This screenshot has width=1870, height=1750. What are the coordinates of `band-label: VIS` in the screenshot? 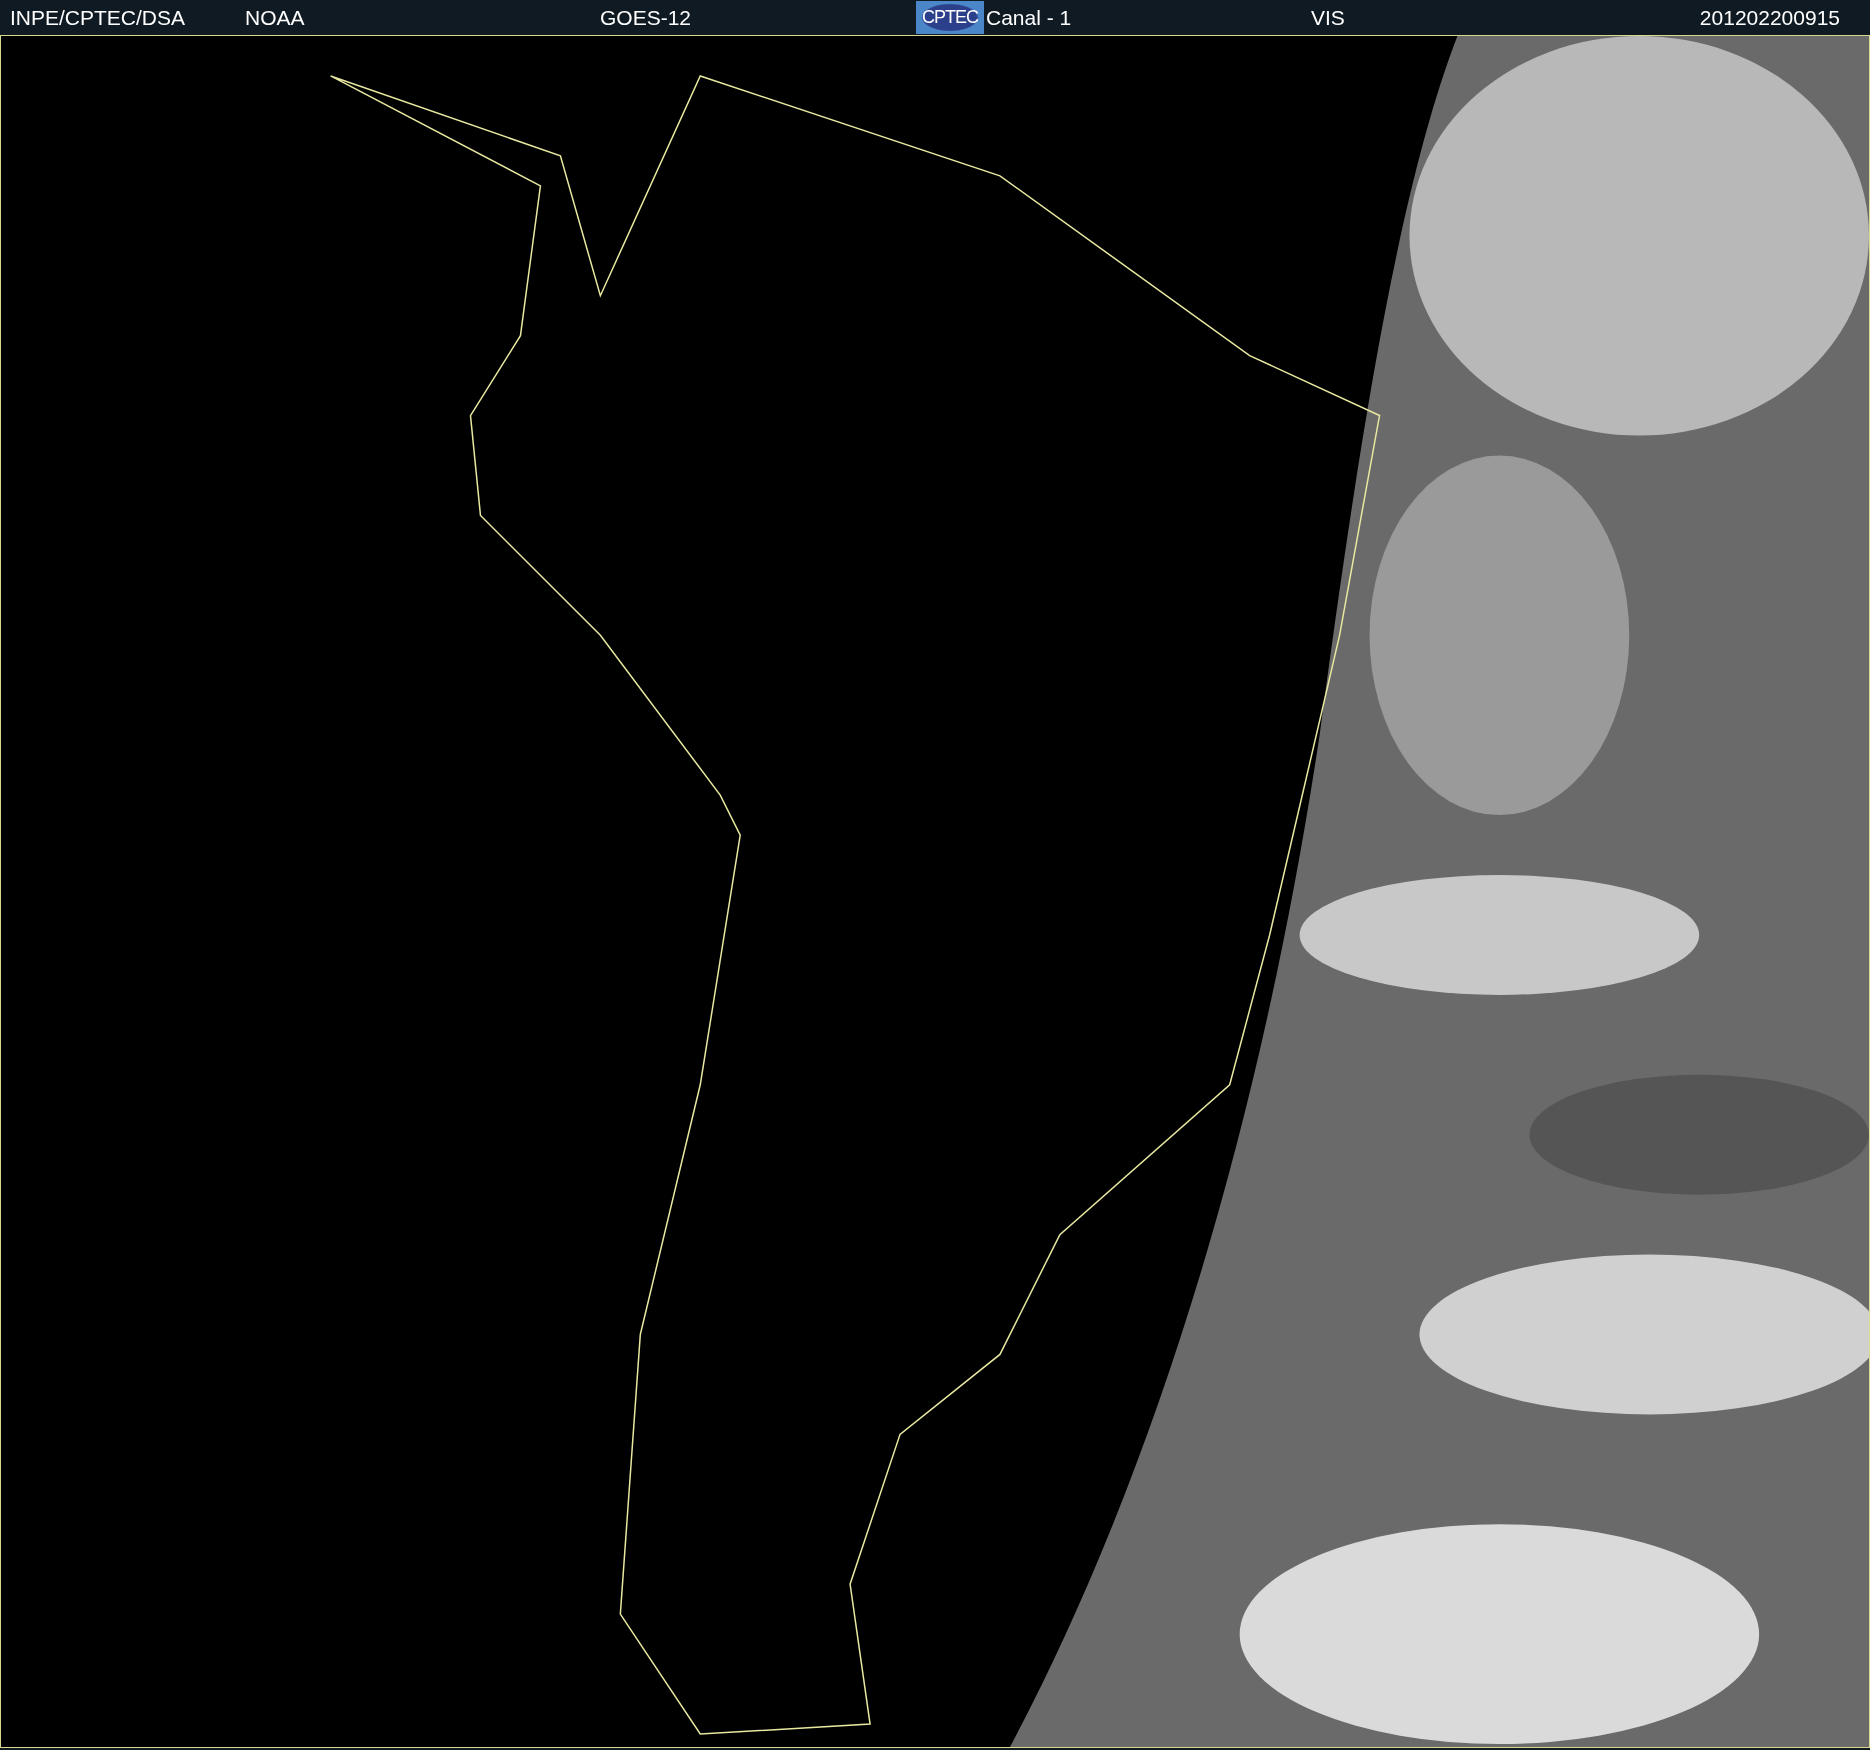 It's located at (1328, 17).